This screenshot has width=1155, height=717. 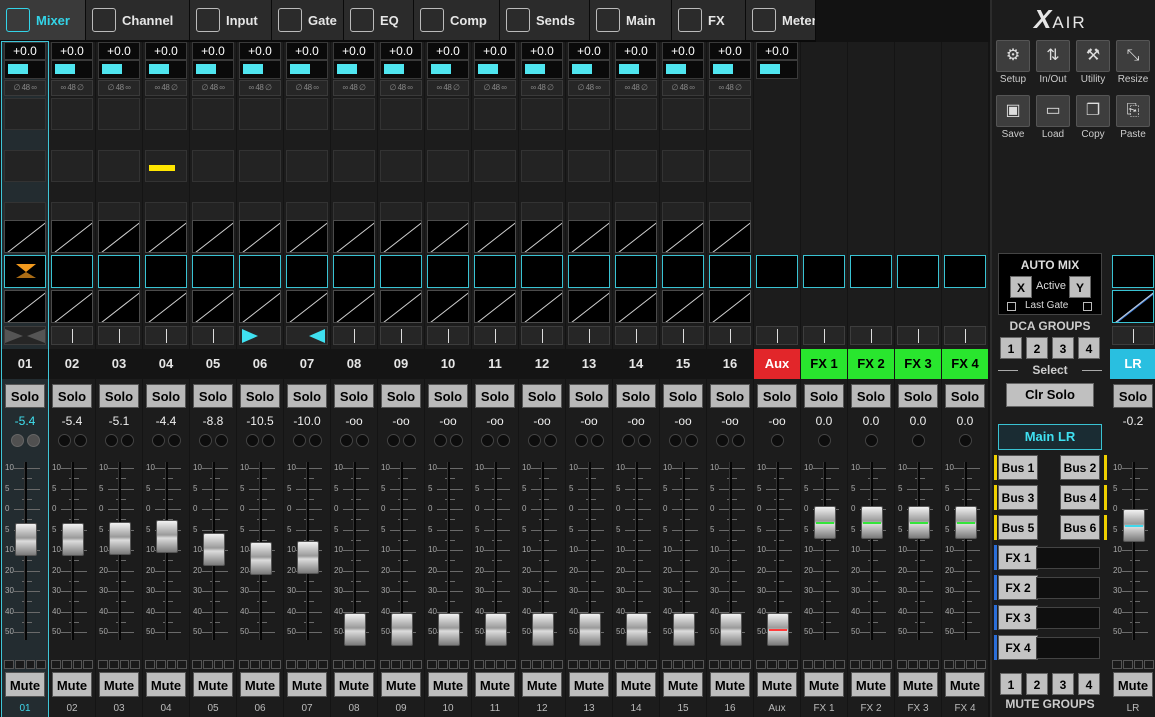 I want to click on lr-pan-control, so click(x=1133, y=335).